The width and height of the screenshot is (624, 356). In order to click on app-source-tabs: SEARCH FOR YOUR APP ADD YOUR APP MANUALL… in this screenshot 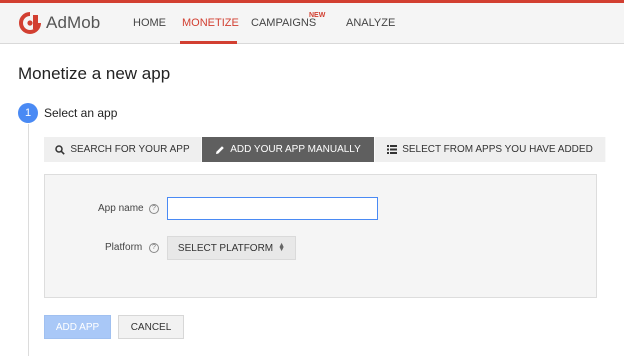, I will do `click(325, 149)`.